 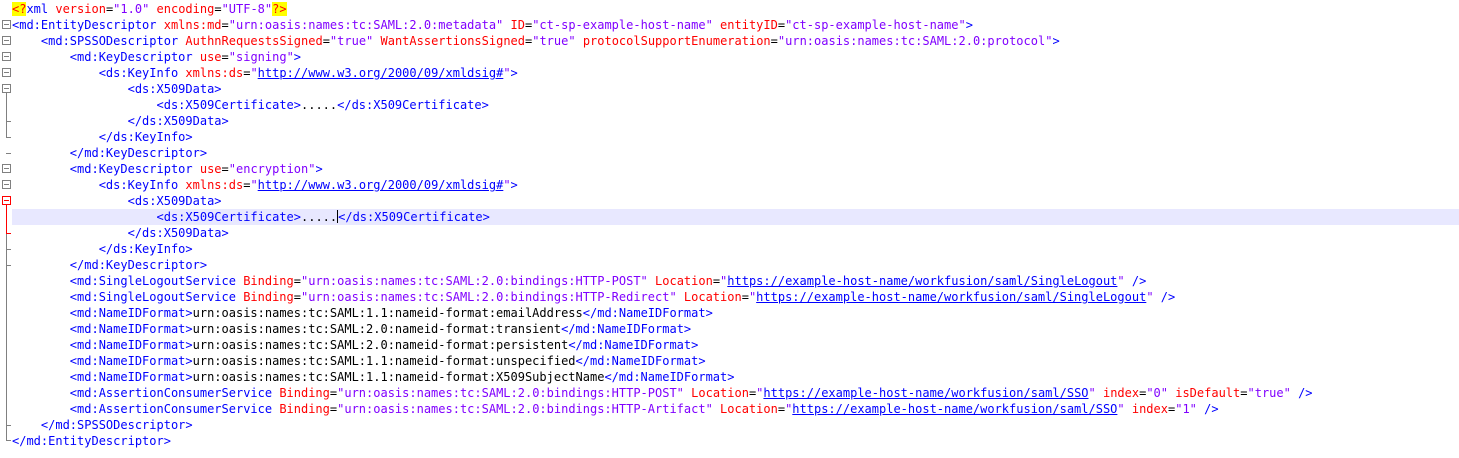 What do you see at coordinates (178, 121) in the screenshot?
I see `code-token: </ds:X509Data>` at bounding box center [178, 121].